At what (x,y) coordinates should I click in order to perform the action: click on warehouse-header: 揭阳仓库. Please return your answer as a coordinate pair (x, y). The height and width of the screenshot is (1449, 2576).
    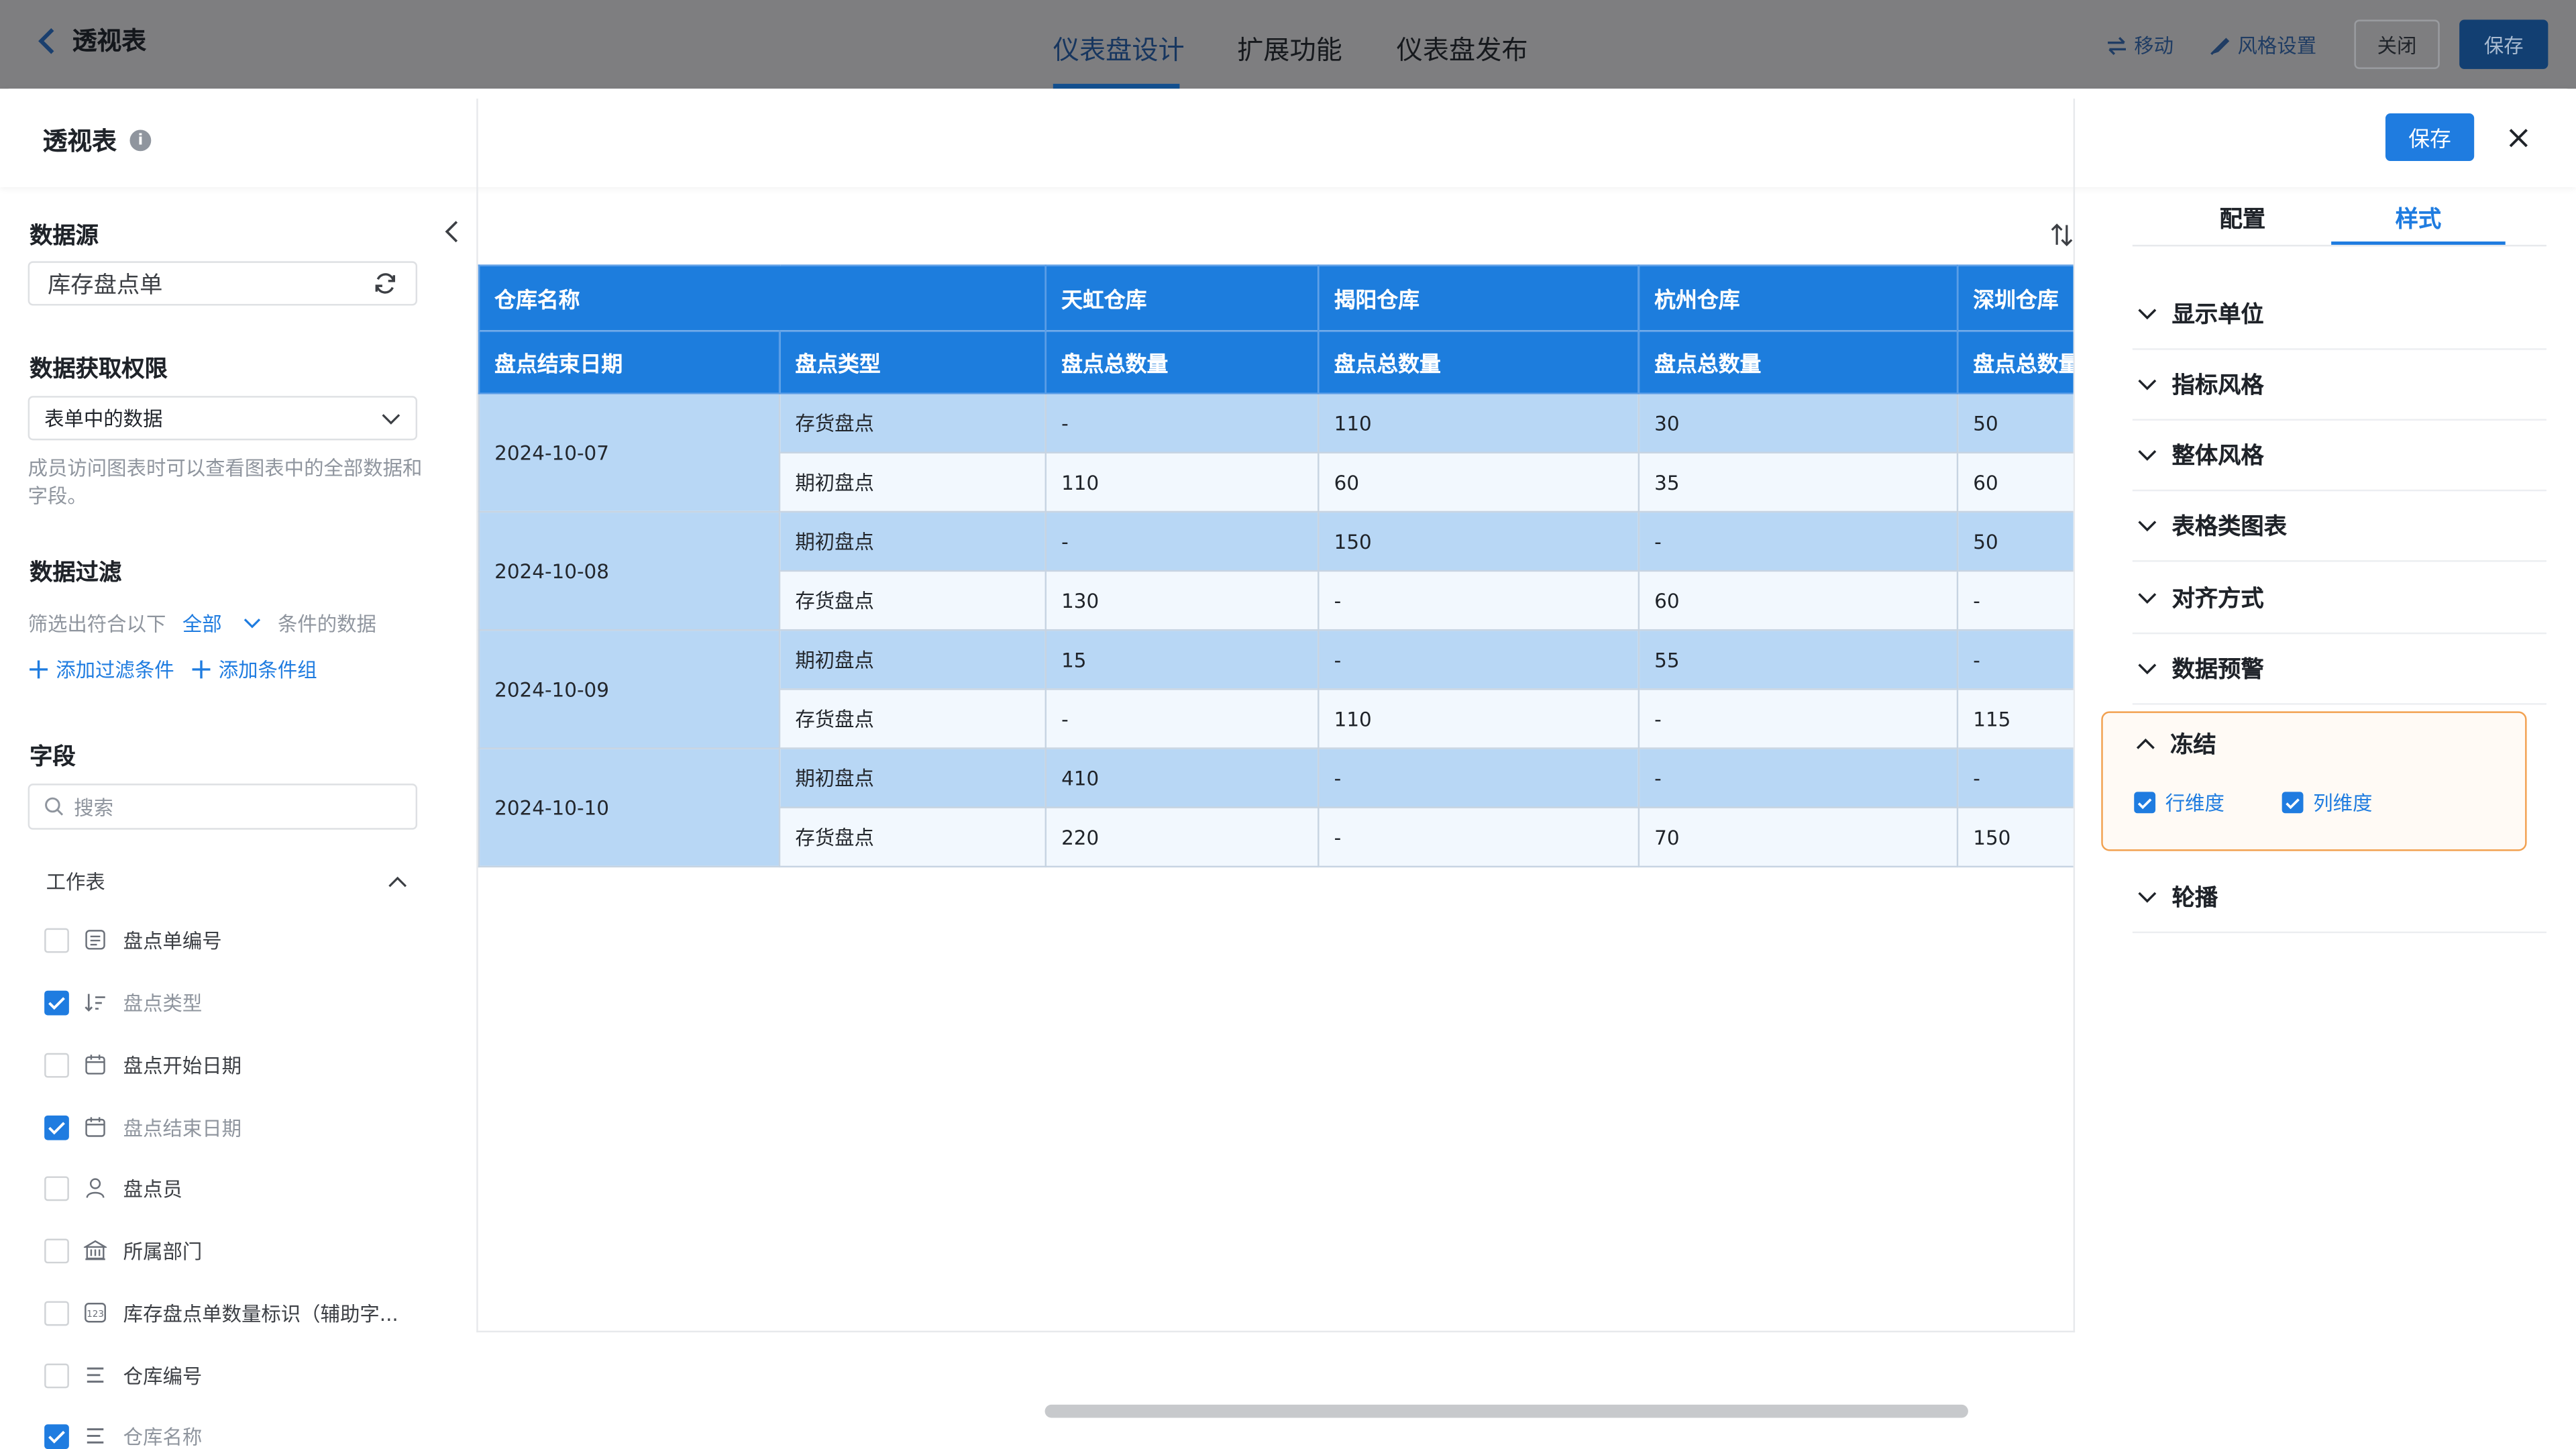
    Looking at the image, I should click on (1479, 298).